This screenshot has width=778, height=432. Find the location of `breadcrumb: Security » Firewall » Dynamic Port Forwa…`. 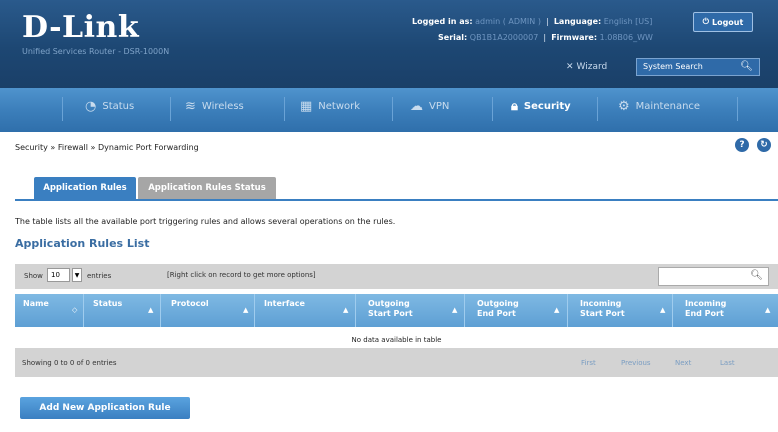

breadcrumb: Security » Firewall » Dynamic Port Forwa… is located at coordinates (107, 147).